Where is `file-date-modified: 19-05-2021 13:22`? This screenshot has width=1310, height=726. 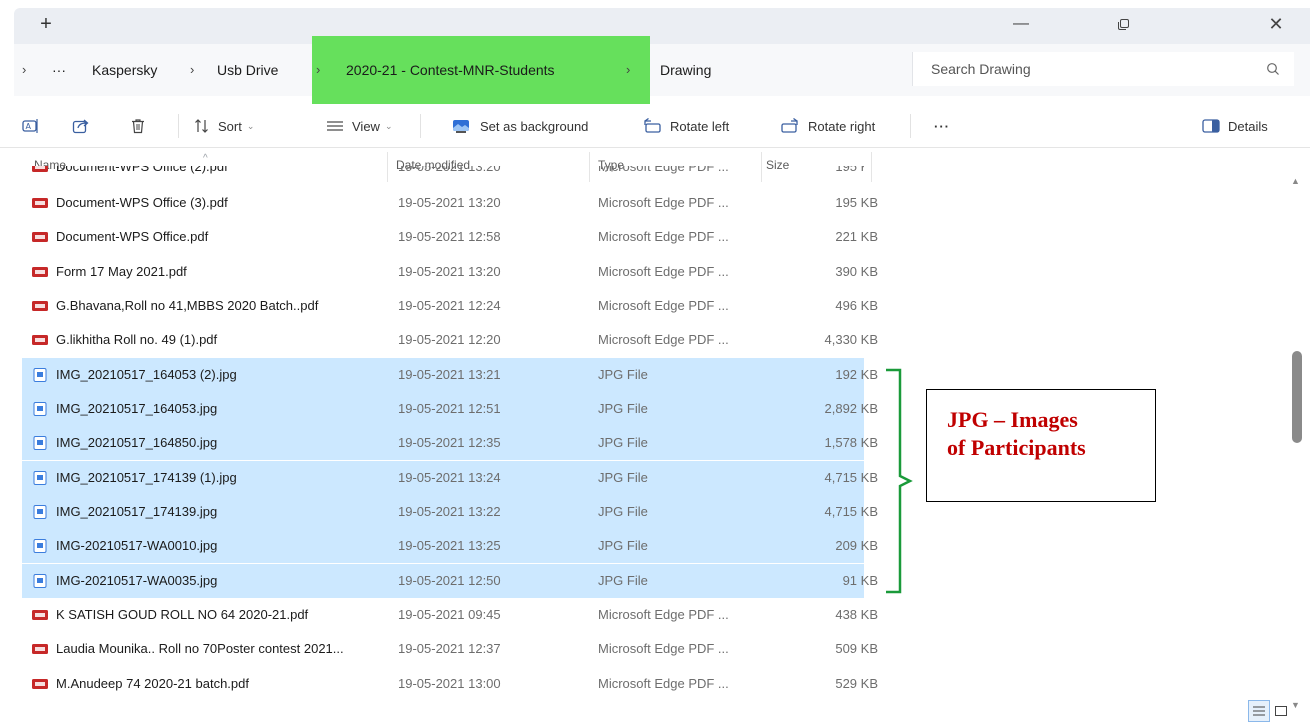
file-date-modified: 19-05-2021 13:22 is located at coordinates (449, 511).